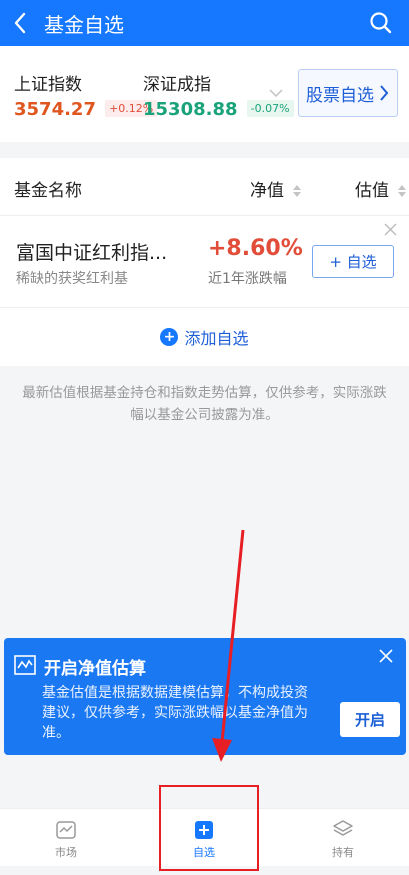  I want to click on index-name: 上证指数, so click(48, 85).